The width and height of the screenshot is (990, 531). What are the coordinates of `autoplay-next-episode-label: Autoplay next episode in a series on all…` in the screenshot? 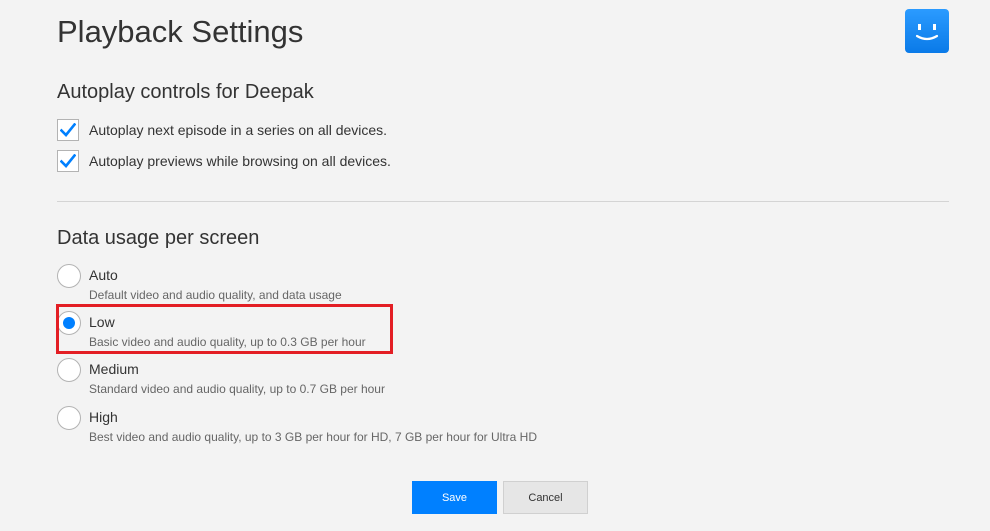 It's located at (238, 130).